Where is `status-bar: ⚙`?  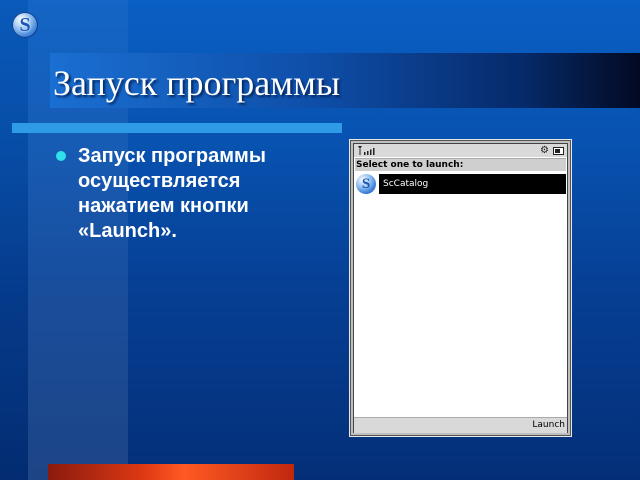 status-bar: ⚙ is located at coordinates (460, 150).